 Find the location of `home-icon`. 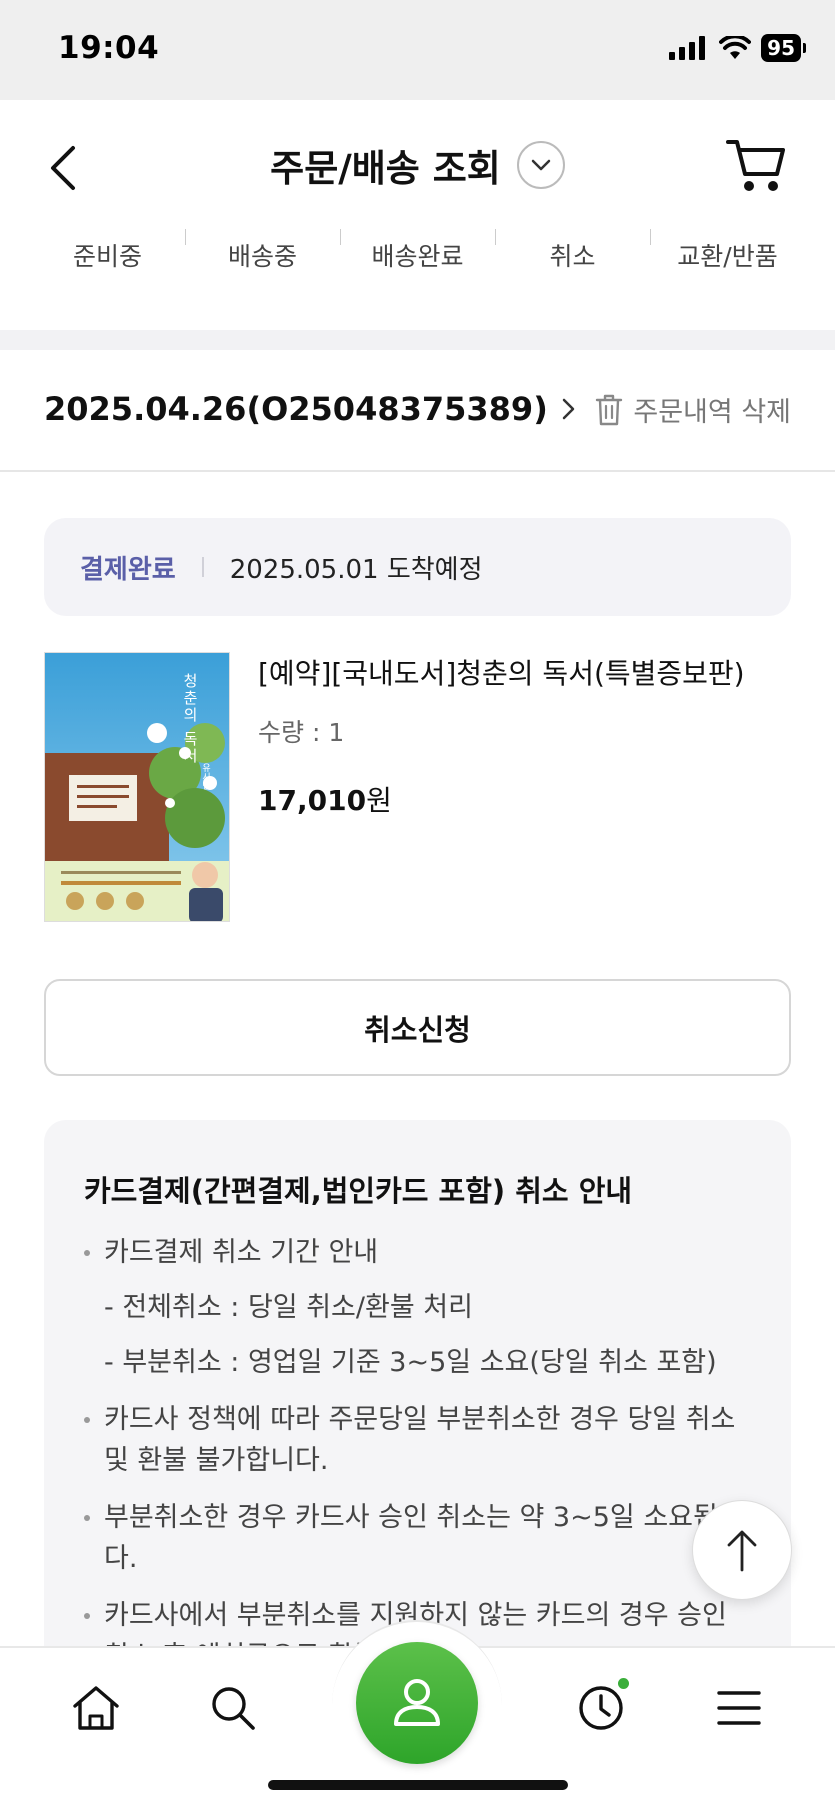

home-icon is located at coordinates (96, 1708).